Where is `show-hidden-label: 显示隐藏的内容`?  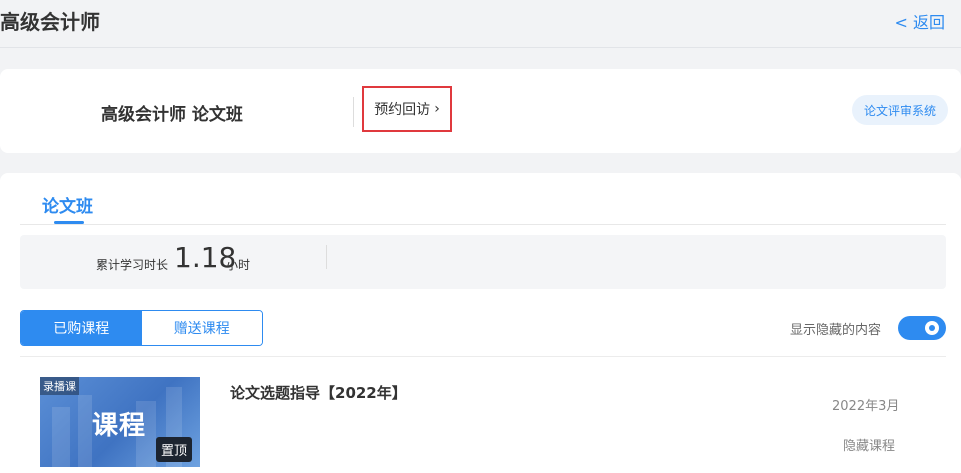 show-hidden-label: 显示隐藏的内容 is located at coordinates (836, 330).